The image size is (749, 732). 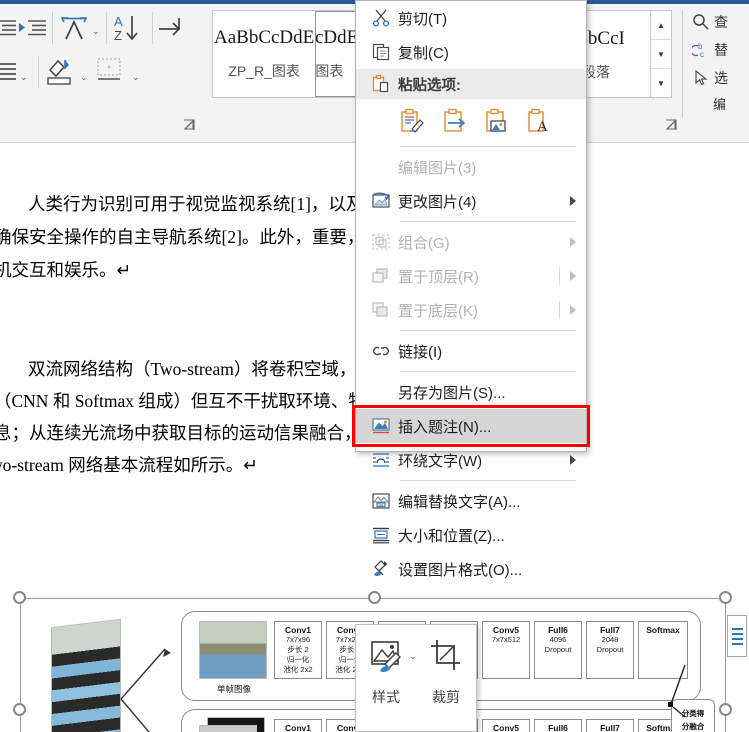 I want to click on picture-paste-icon, so click(x=454, y=121).